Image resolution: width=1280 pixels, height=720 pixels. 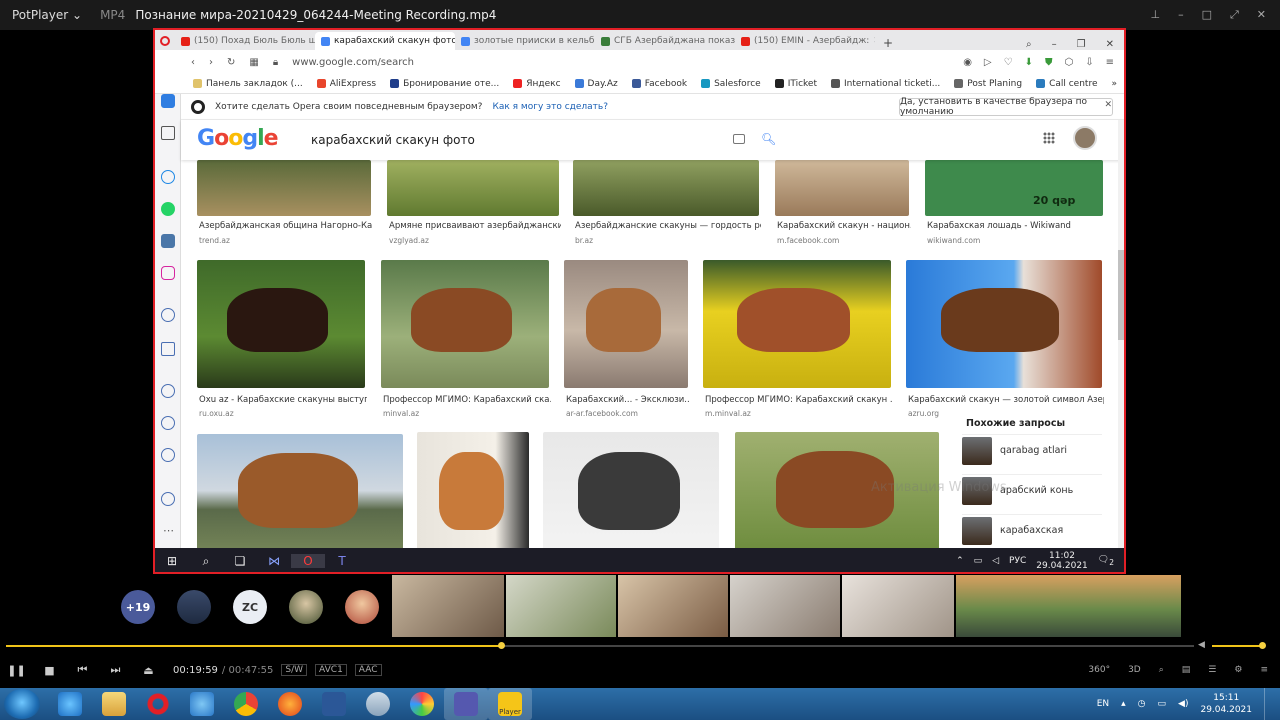 What do you see at coordinates (1017, 561) in the screenshot?
I see `language-indicator: РУС` at bounding box center [1017, 561].